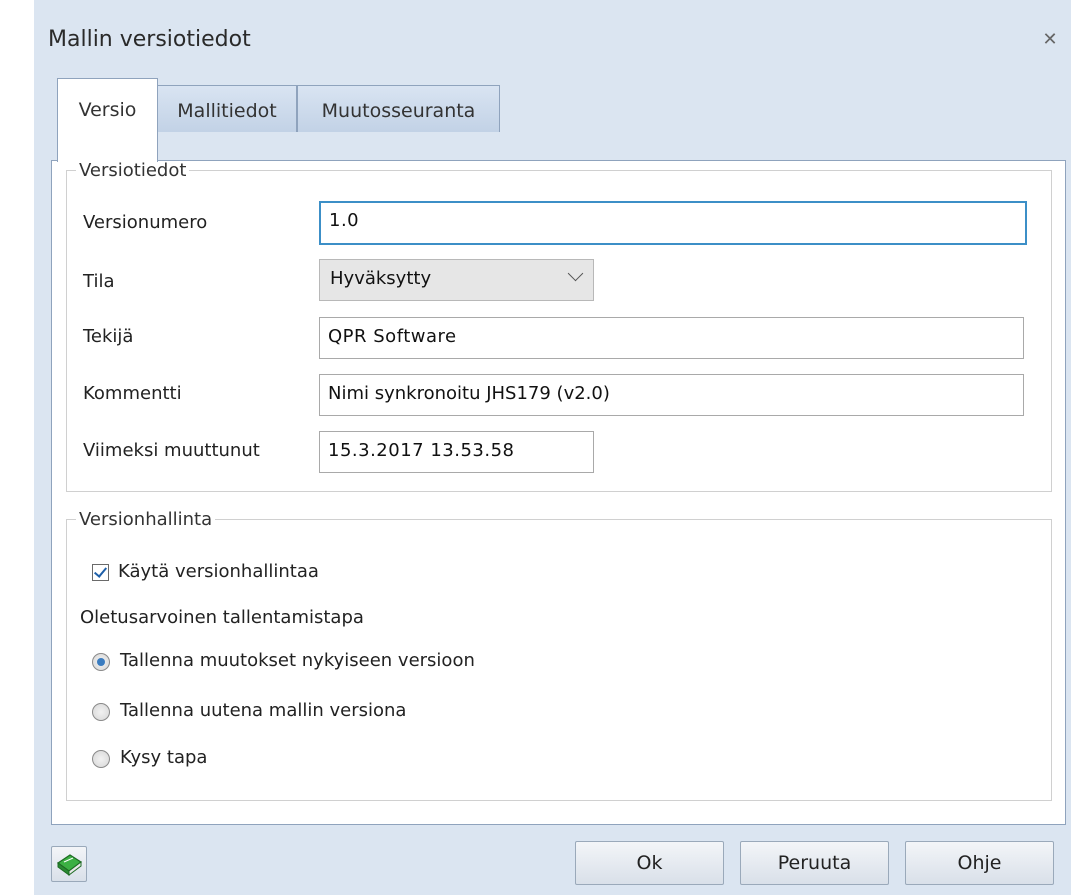  Describe the element at coordinates (297, 660) in the screenshot. I see `radio-save-current-version-label: Tallenna muutokset nykyiseen versioon` at that location.